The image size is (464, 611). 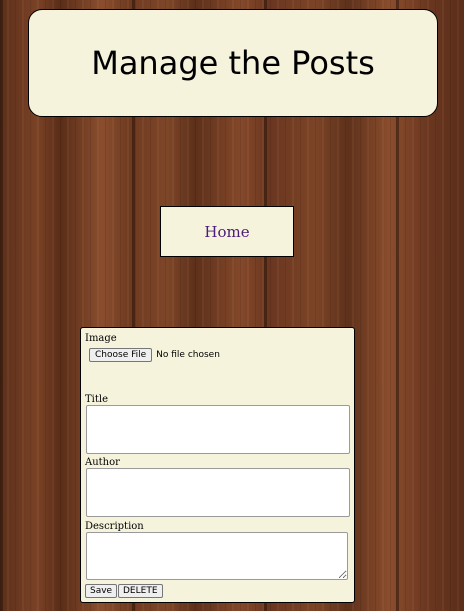 What do you see at coordinates (188, 355) in the screenshot?
I see `file-status-text: No file chosen` at bounding box center [188, 355].